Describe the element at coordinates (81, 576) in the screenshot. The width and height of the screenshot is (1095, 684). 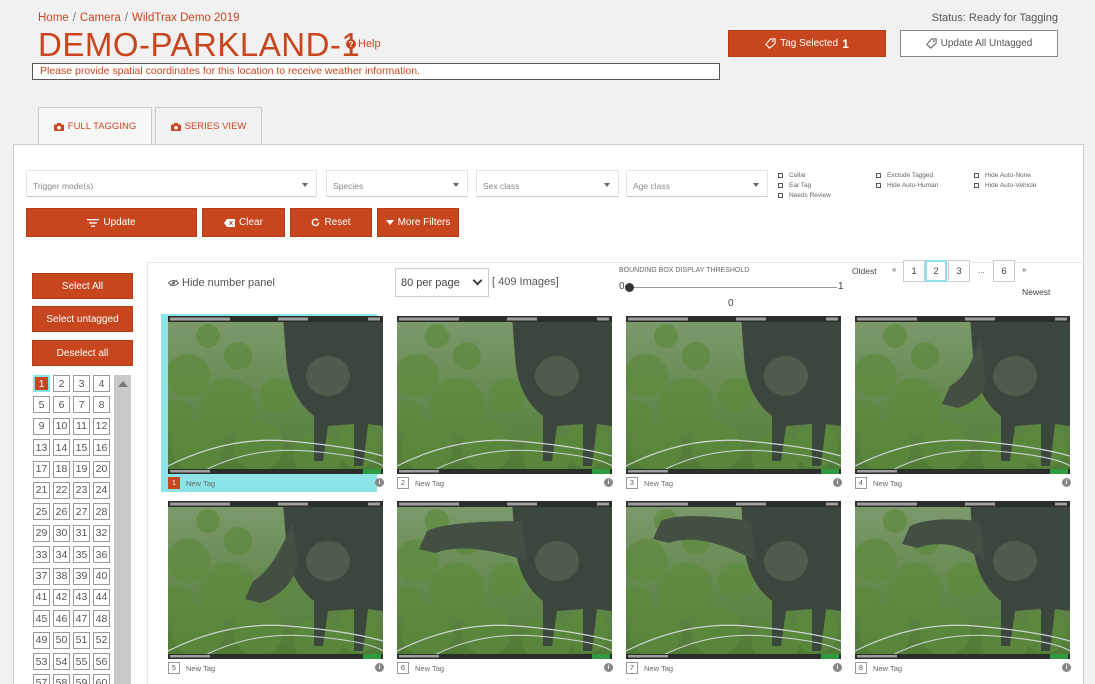
I see `image-number-39: 39` at that location.